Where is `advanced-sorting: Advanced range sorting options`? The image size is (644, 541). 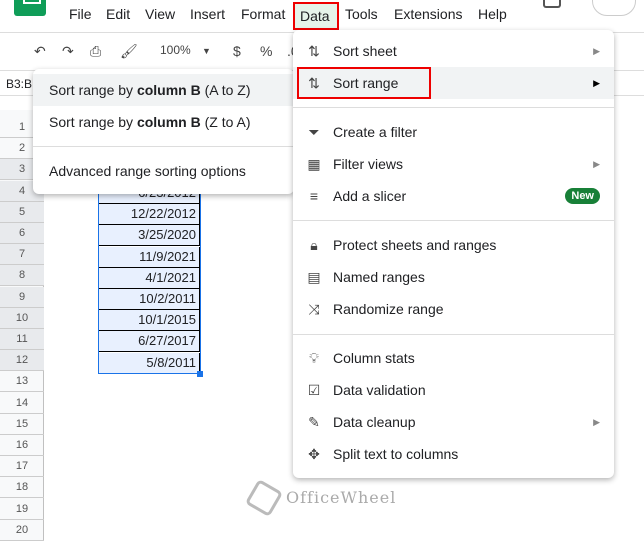
advanced-sorting: Advanced range sorting options is located at coordinates (163, 171).